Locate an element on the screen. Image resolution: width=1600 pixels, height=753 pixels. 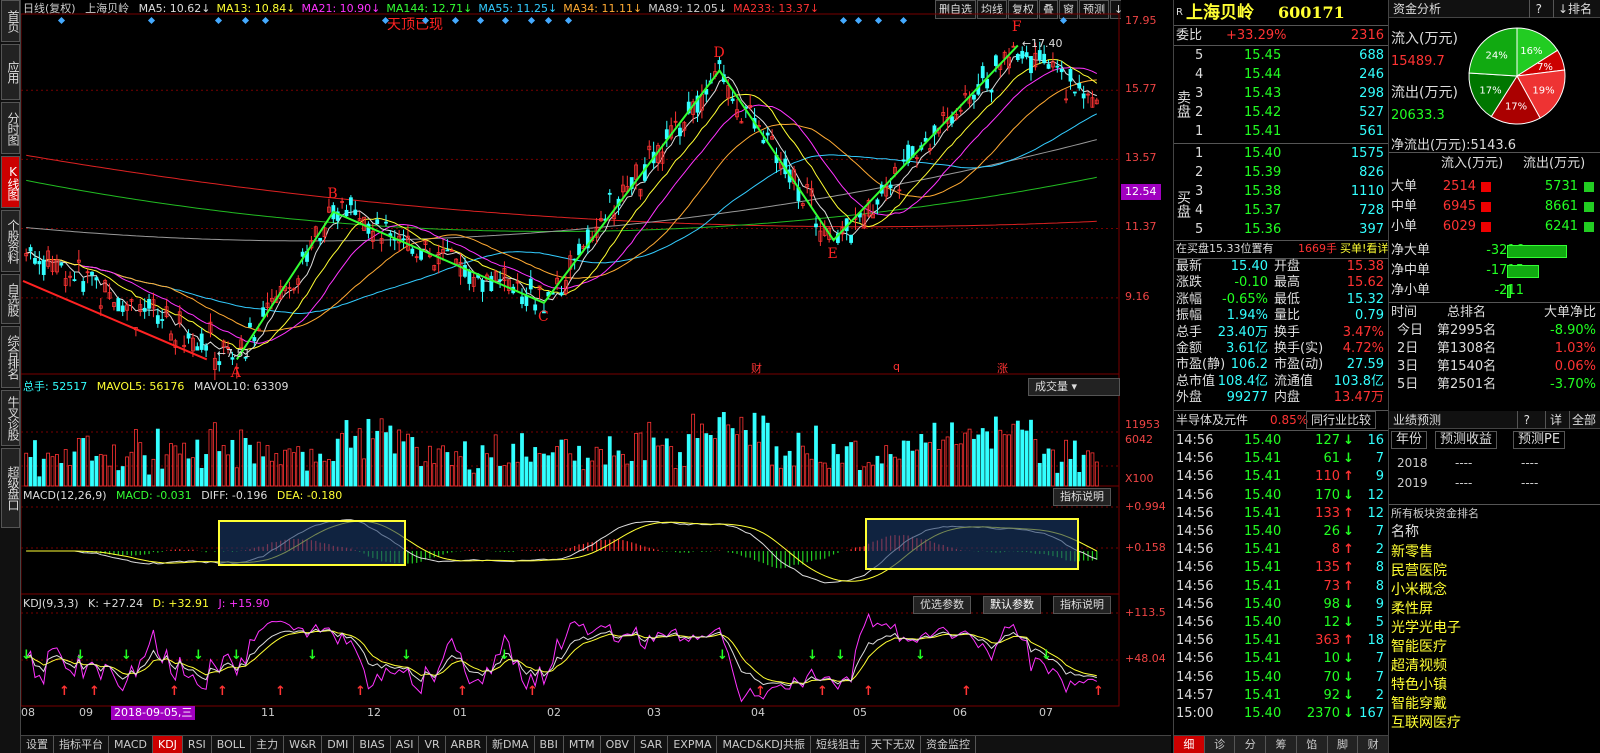
buy-row-1: 2 15.39 826 is located at coordinates (1281, 173).